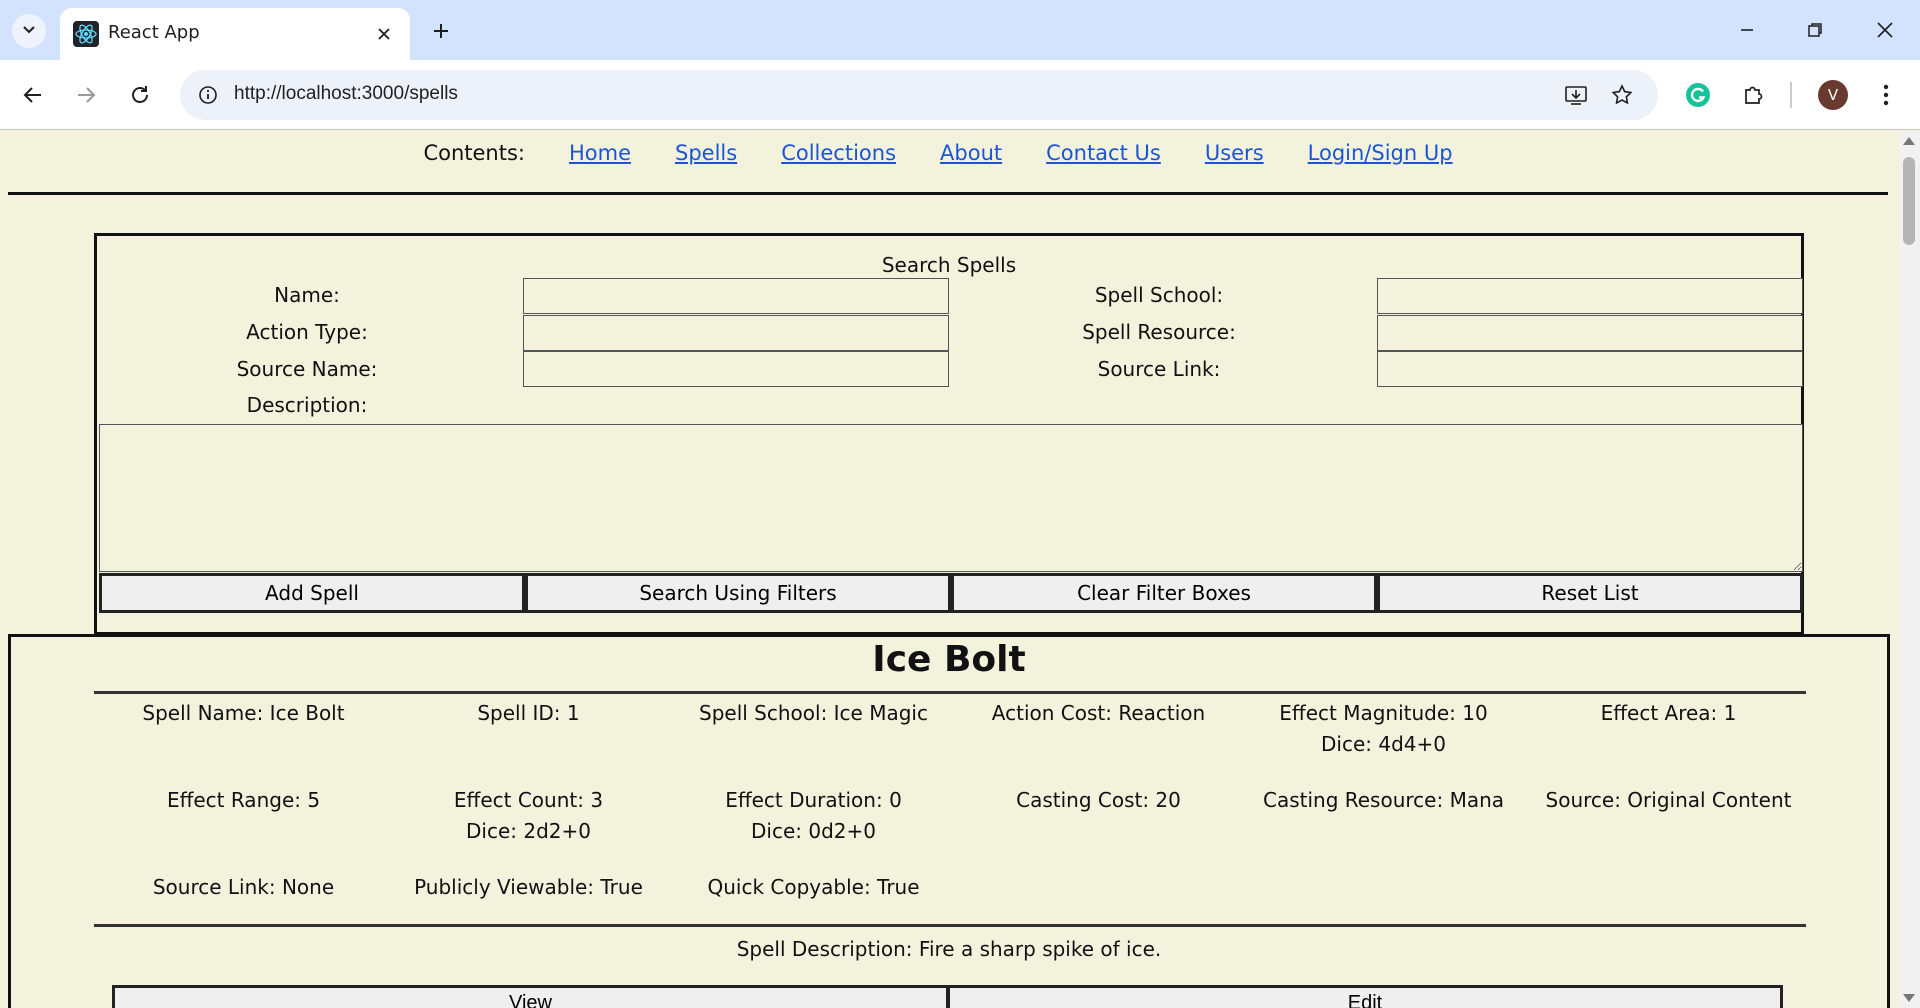 This screenshot has width=1920, height=1008. I want to click on spell-resource-label: Spell Resource:, so click(1159, 332).